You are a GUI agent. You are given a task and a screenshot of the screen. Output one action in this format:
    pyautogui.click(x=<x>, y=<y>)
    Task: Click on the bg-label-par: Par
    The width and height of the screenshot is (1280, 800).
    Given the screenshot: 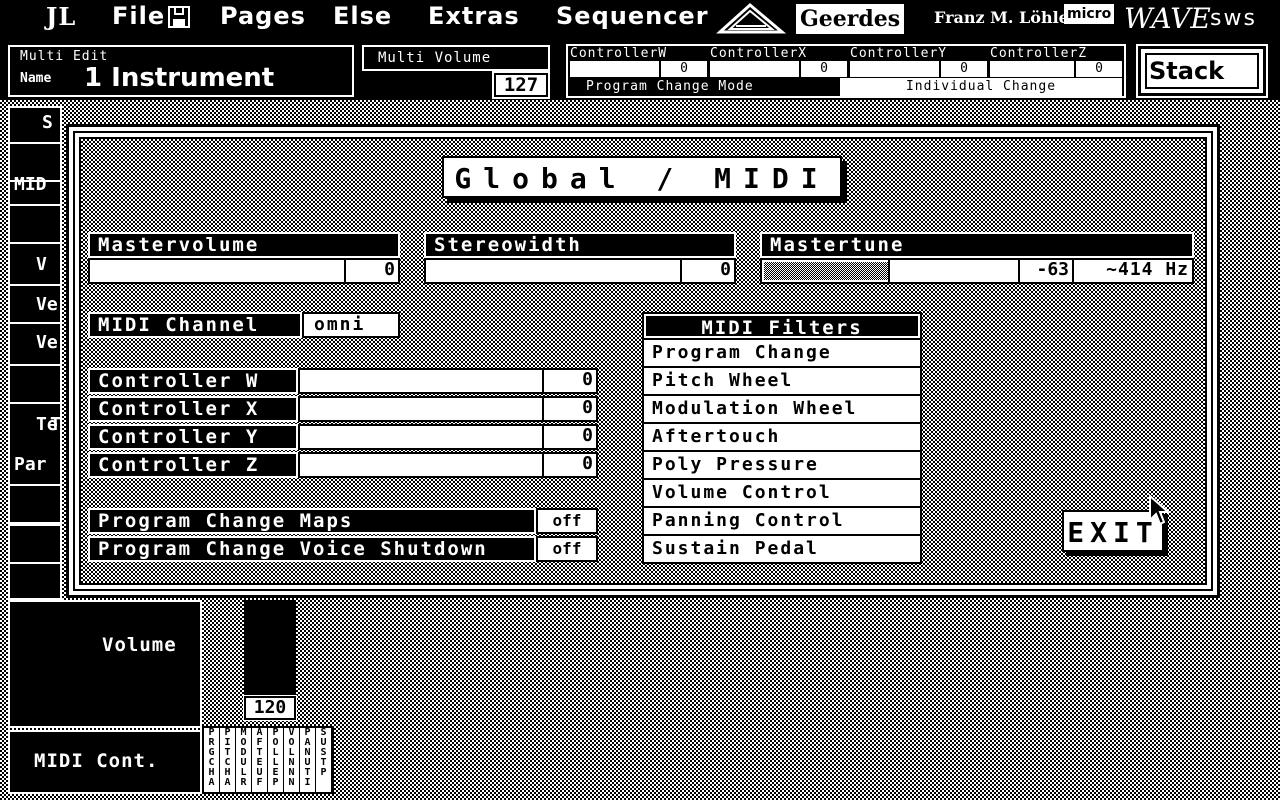 What is the action you would take?
    pyautogui.click(x=30, y=464)
    